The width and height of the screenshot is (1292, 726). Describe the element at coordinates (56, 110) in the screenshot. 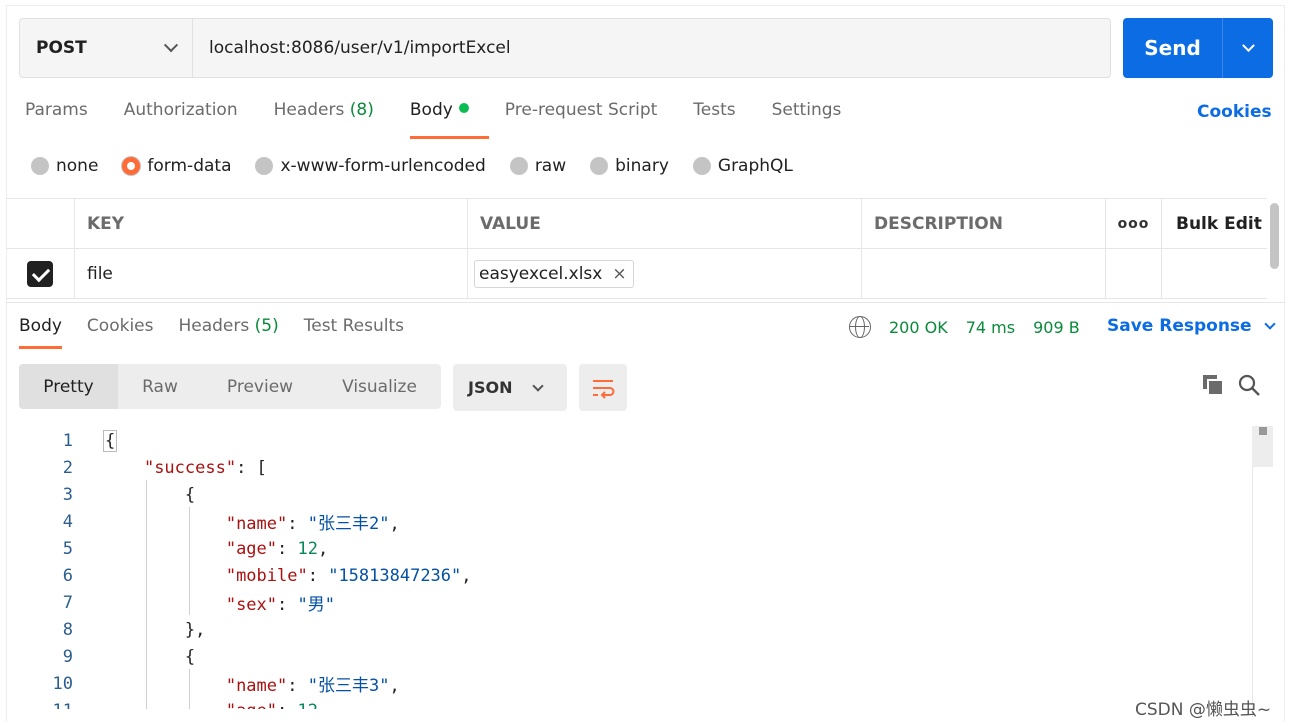

I see `tab-label: Params` at that location.